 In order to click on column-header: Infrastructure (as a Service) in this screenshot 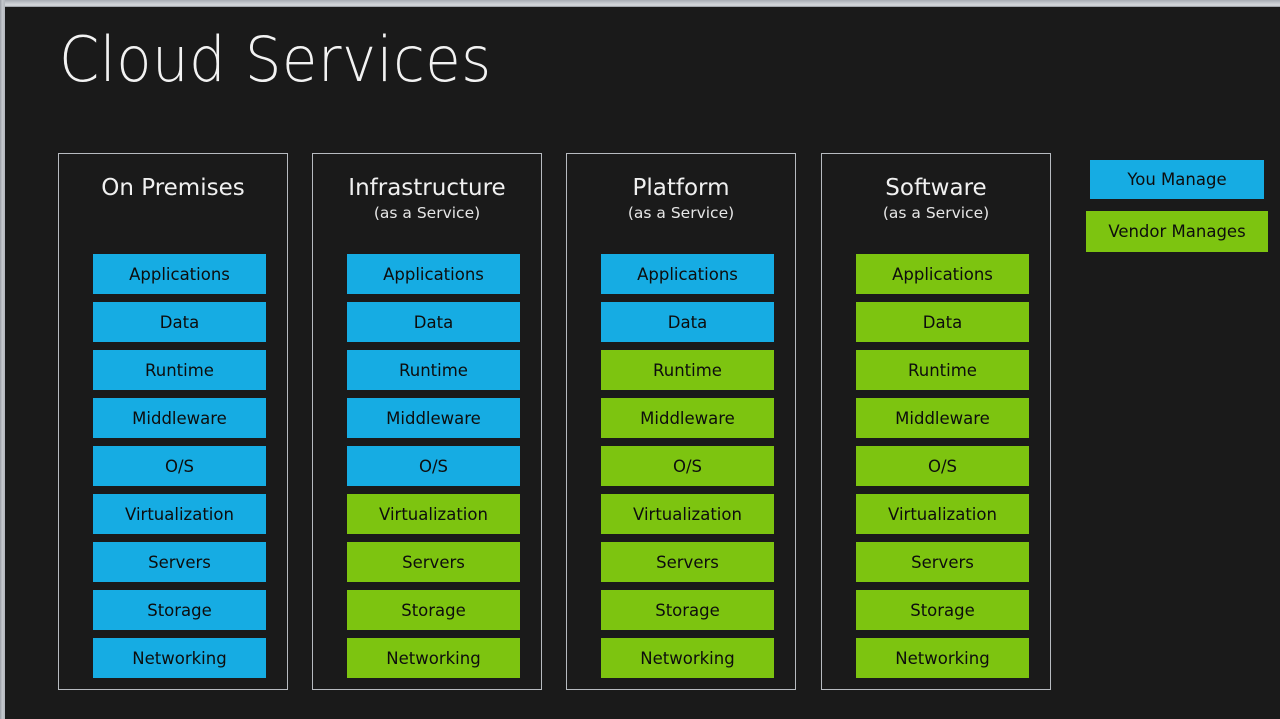, I will do `click(427, 199)`.